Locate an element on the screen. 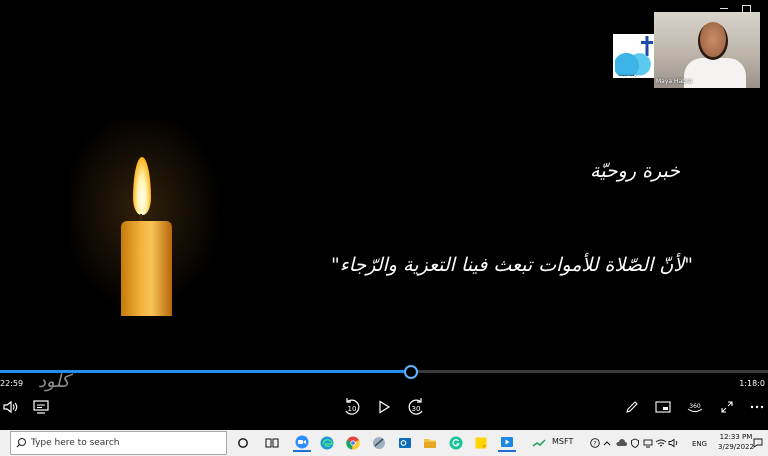  task-view-icon is located at coordinates (272, 443).